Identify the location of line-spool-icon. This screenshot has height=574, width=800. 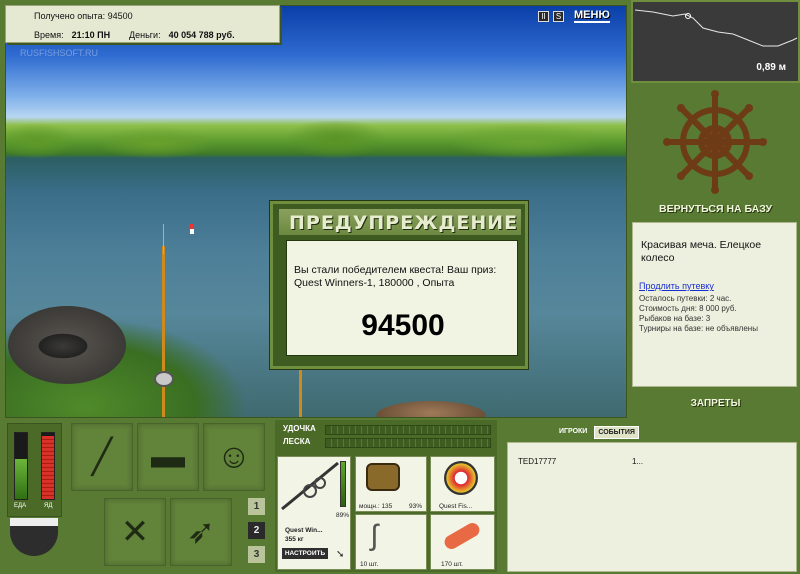
(461, 478).